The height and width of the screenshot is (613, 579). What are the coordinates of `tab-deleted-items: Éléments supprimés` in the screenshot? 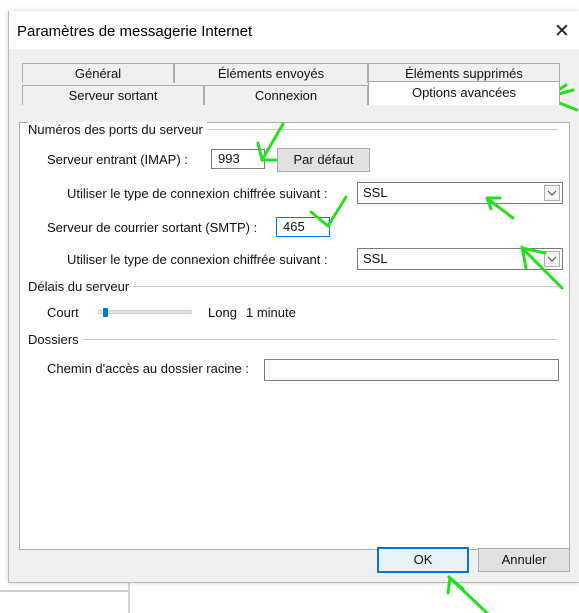 It's located at (464, 73).